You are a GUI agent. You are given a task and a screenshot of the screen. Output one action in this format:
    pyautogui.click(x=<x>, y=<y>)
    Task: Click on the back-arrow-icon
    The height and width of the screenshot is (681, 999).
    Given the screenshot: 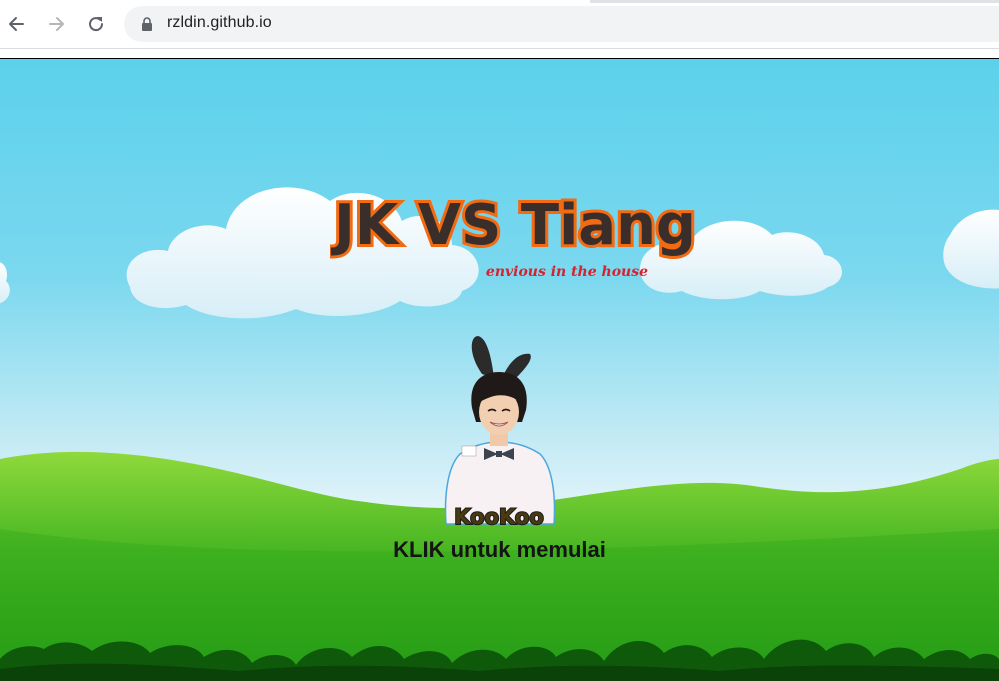 What is the action you would take?
    pyautogui.click(x=16, y=24)
    